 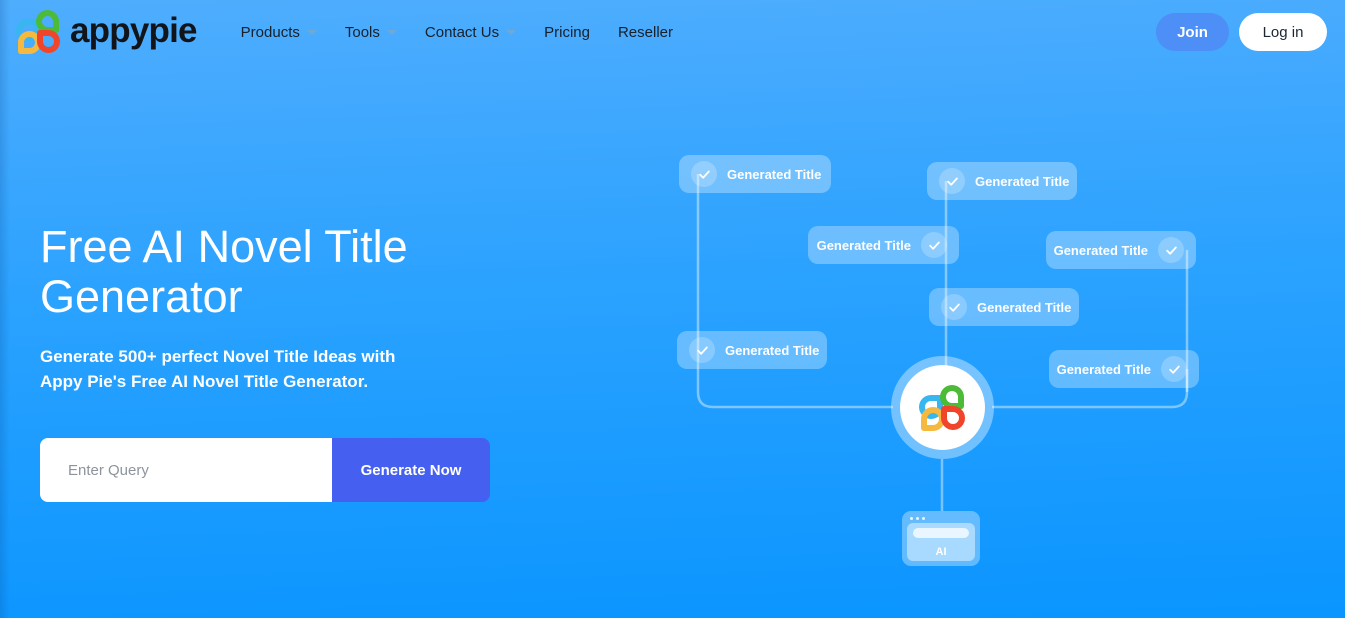 I want to click on query-form: Generate Now, so click(x=265, y=470).